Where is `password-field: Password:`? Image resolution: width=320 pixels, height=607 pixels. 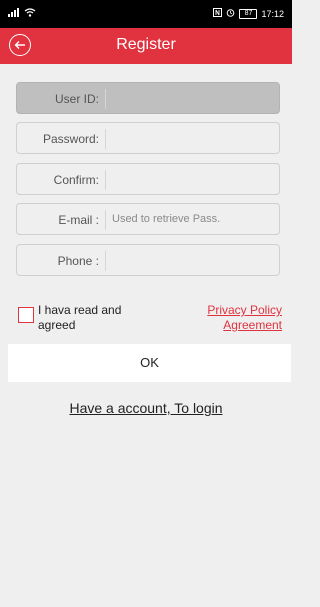
password-field: Password: is located at coordinates (148, 138).